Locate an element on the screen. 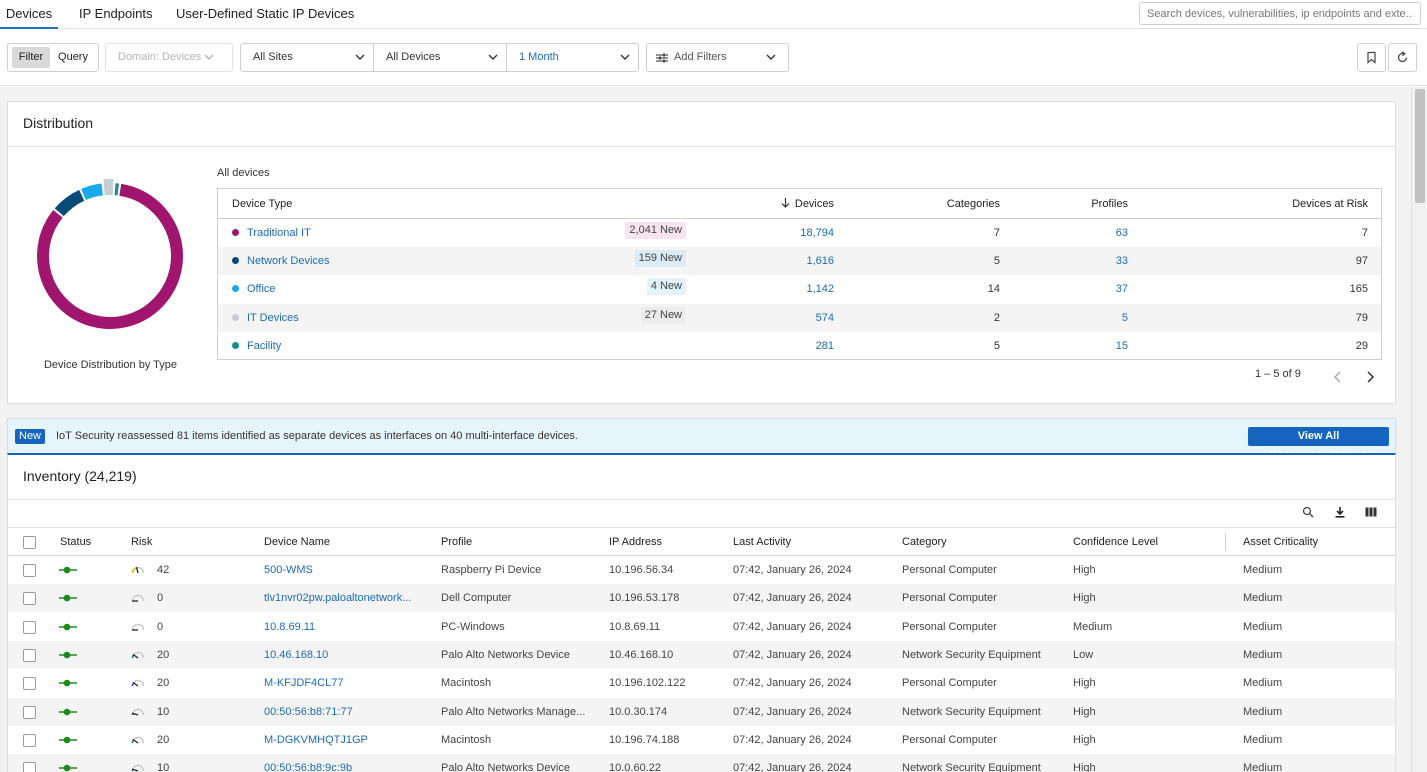  column-devices: Devices is located at coordinates (796, 204).